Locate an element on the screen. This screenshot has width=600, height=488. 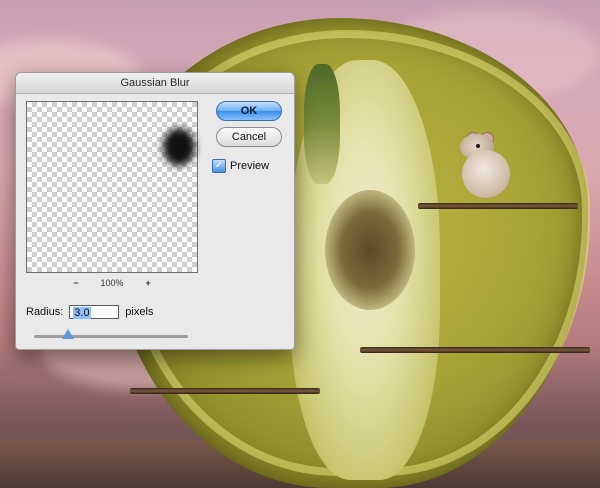
radius-row: Radius: 3.0 pixels is located at coordinates (89, 312).